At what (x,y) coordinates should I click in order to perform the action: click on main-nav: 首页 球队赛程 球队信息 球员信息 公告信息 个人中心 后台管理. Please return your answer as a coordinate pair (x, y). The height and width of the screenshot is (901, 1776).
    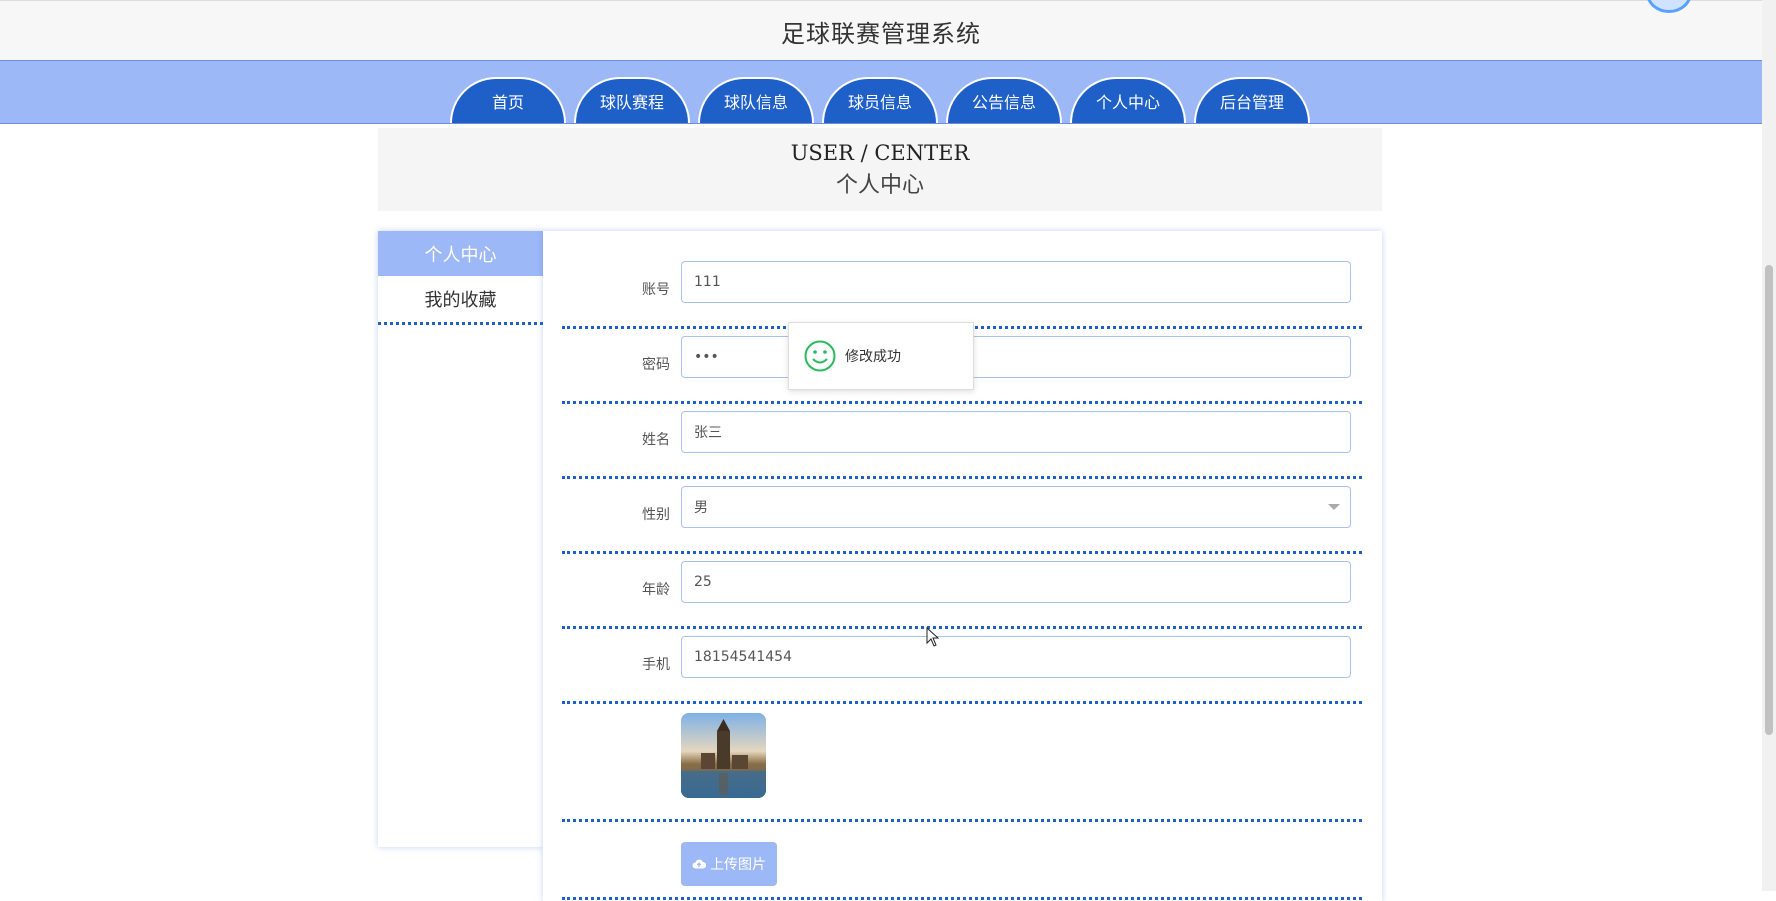
    Looking at the image, I should click on (881, 92).